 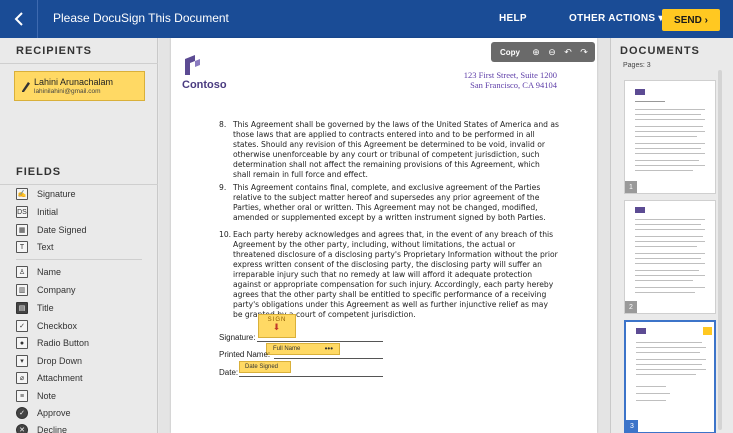 I want to click on thumb-page-number: 2, so click(x=631, y=307).